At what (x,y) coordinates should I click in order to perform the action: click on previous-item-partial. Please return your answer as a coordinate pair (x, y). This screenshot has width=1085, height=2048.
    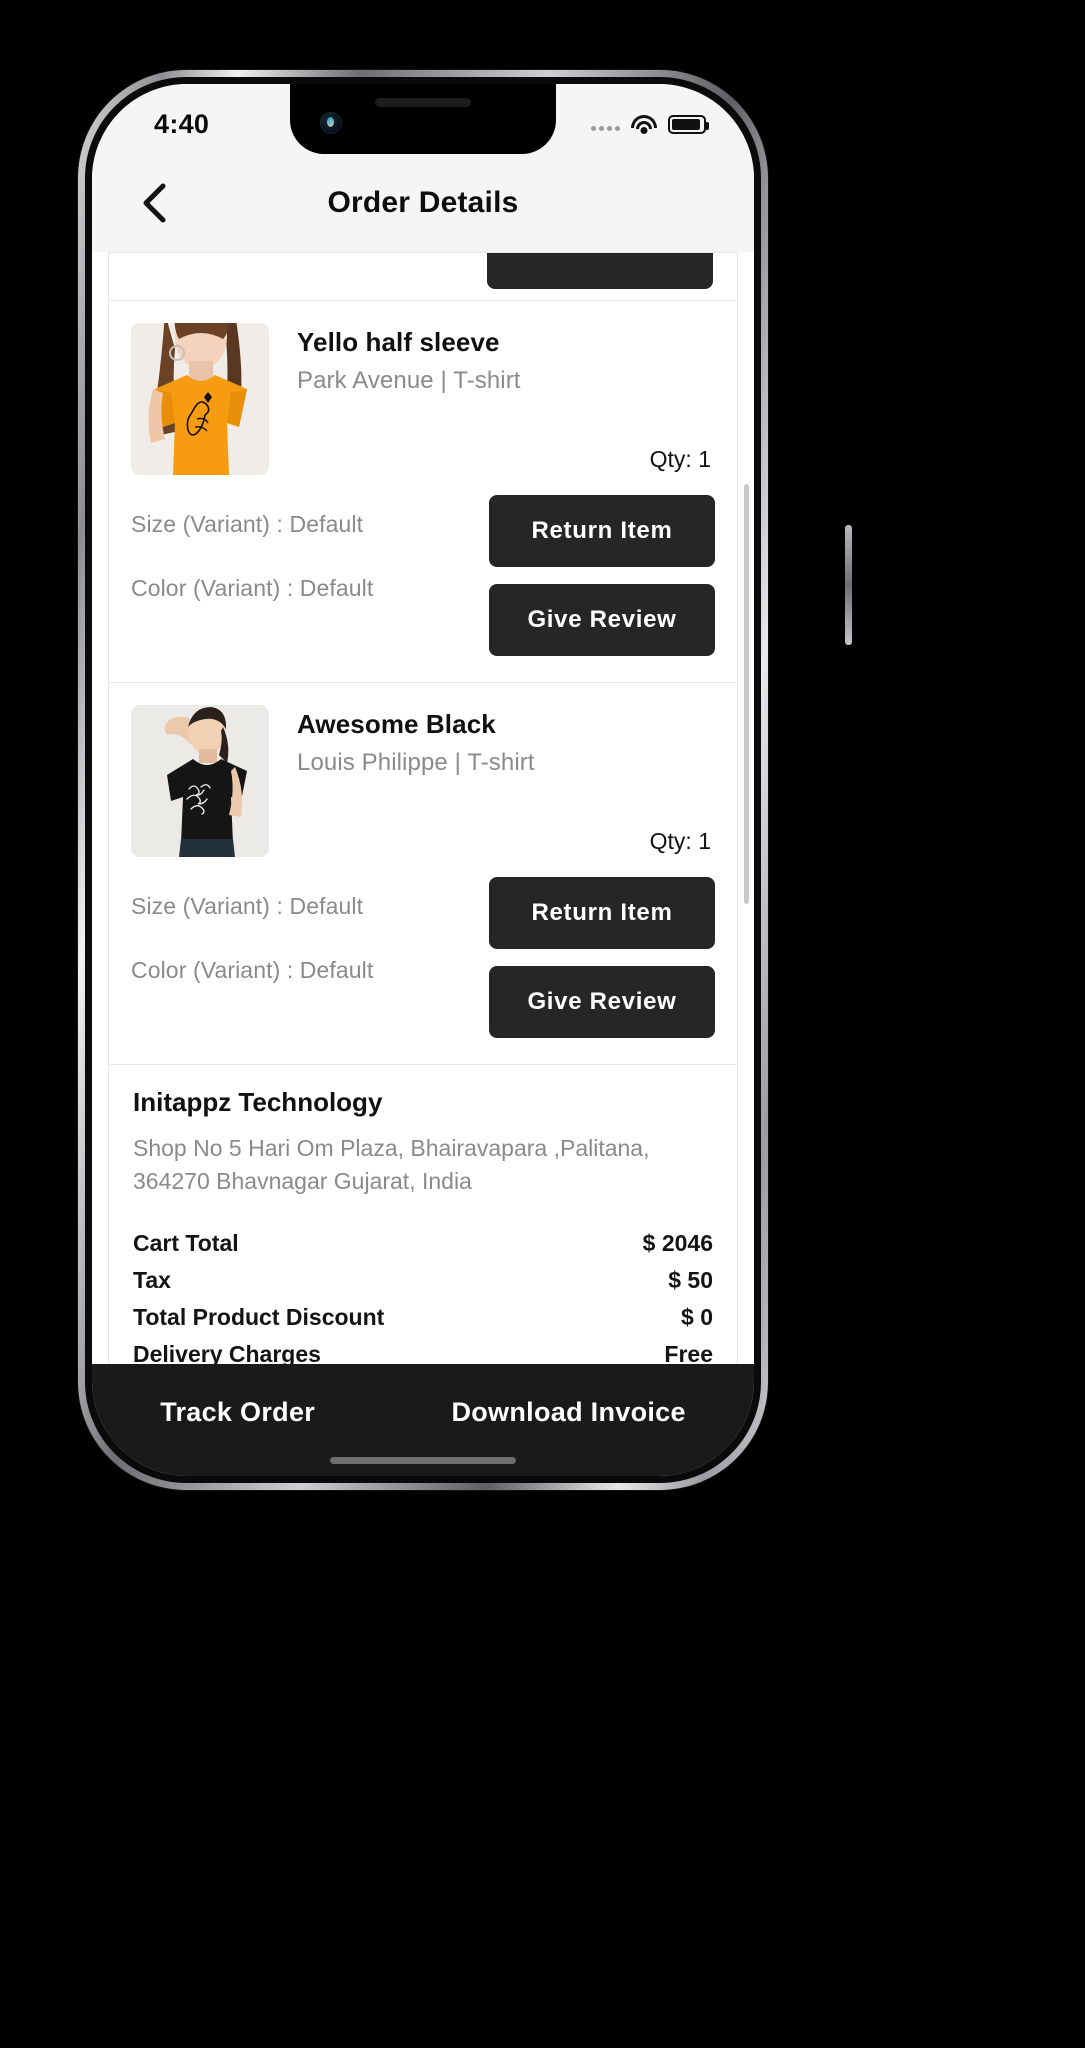
    Looking at the image, I should click on (423, 276).